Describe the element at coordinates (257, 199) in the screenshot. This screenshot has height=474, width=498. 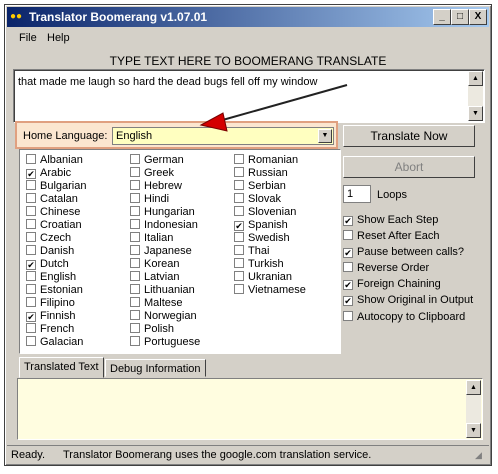
I see `language-checkbox-slovak: Slovak` at that location.